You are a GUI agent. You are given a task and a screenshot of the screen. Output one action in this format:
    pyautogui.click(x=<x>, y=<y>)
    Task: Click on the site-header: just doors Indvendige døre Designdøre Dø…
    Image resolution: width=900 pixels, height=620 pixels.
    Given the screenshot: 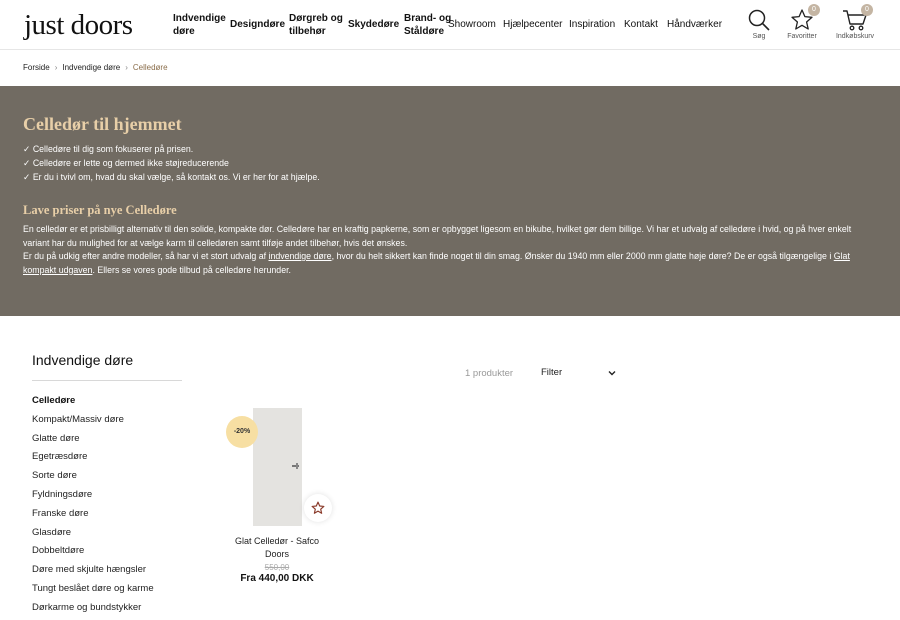 What is the action you would take?
    pyautogui.click(x=450, y=25)
    